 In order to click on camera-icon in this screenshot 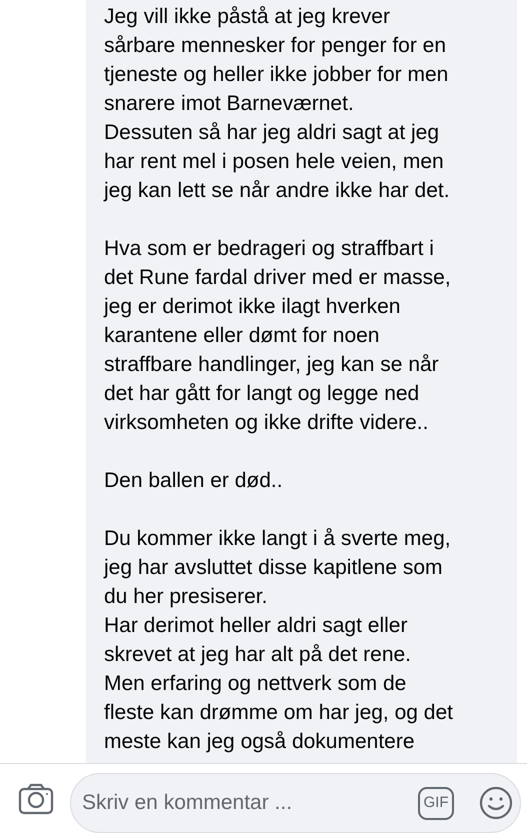, I will do `click(36, 799)`.